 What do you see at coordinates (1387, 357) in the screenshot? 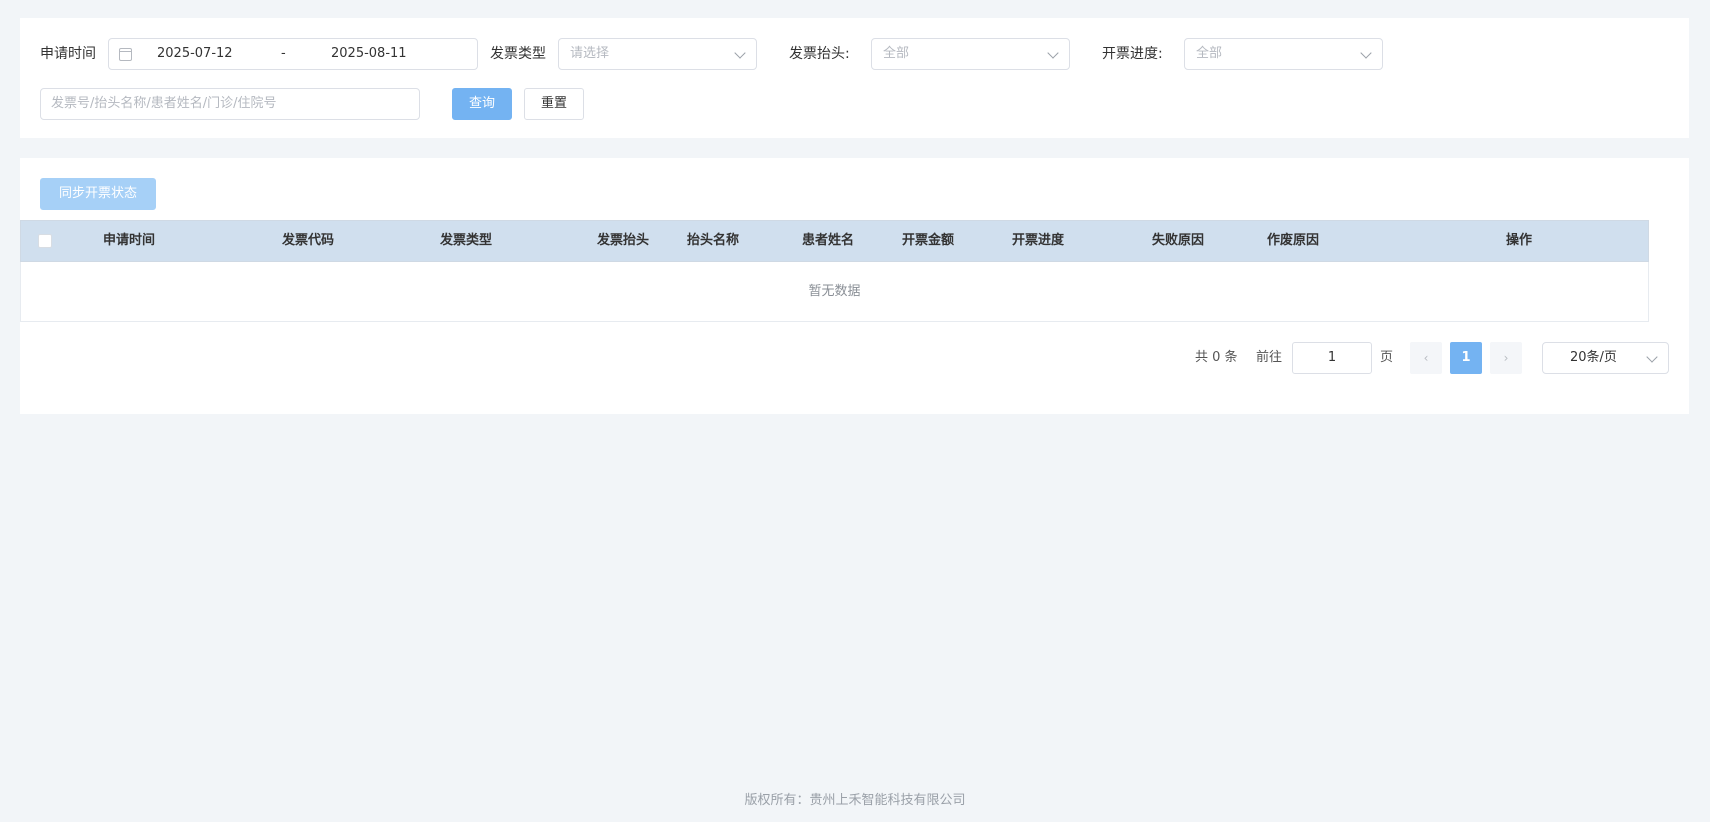
I see `pagination-page-suffix: 页` at bounding box center [1387, 357].